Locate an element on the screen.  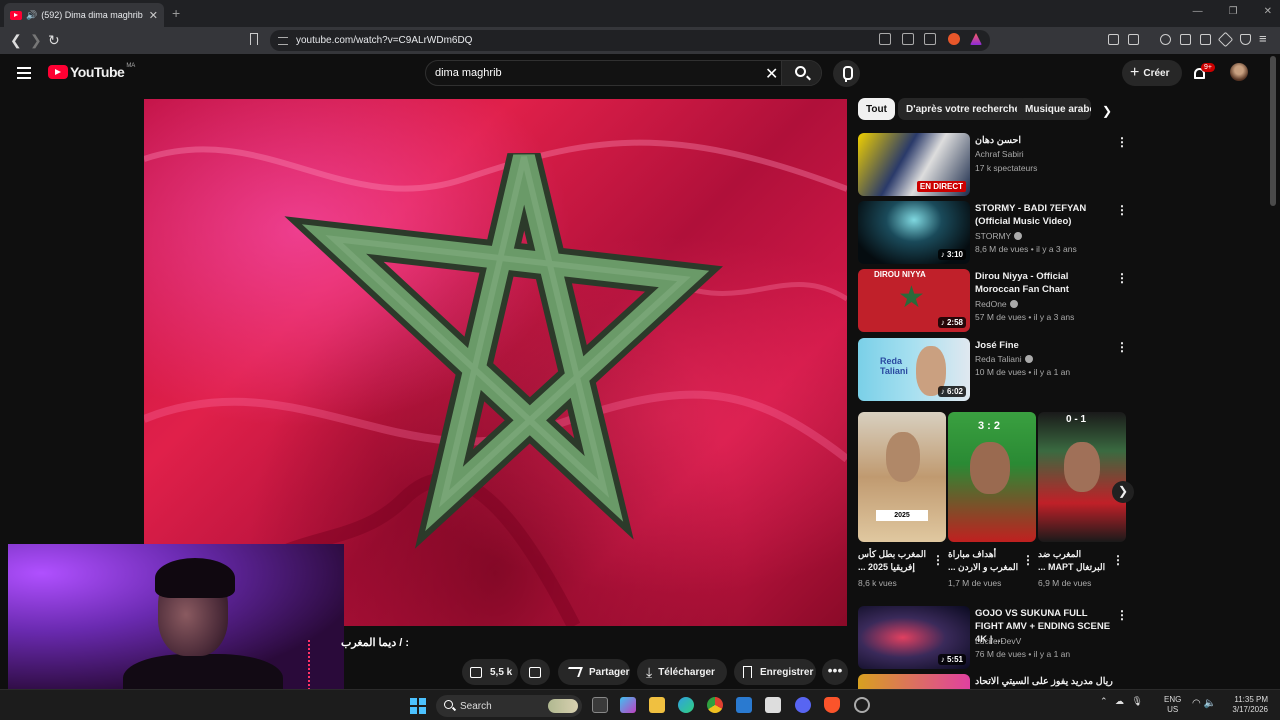
reload-icon: ↻ is located at coordinates (54, 40).